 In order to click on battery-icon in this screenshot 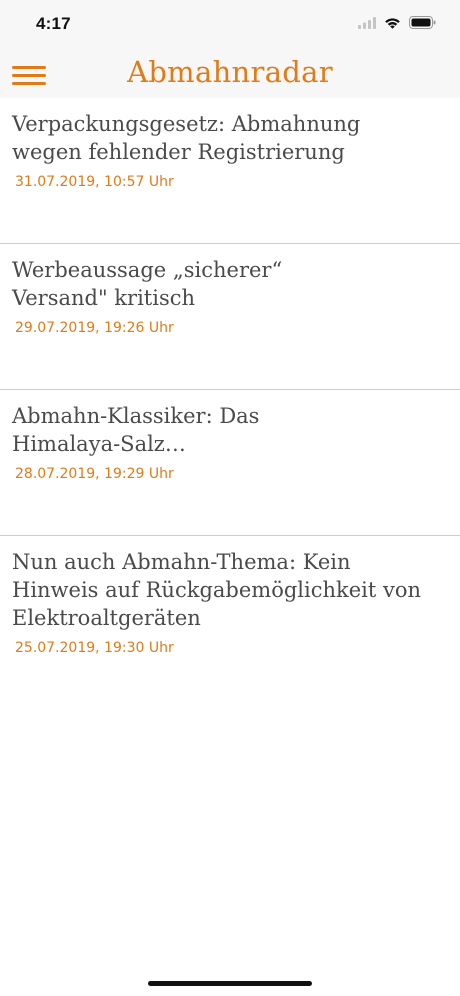, I will do `click(422, 22)`.